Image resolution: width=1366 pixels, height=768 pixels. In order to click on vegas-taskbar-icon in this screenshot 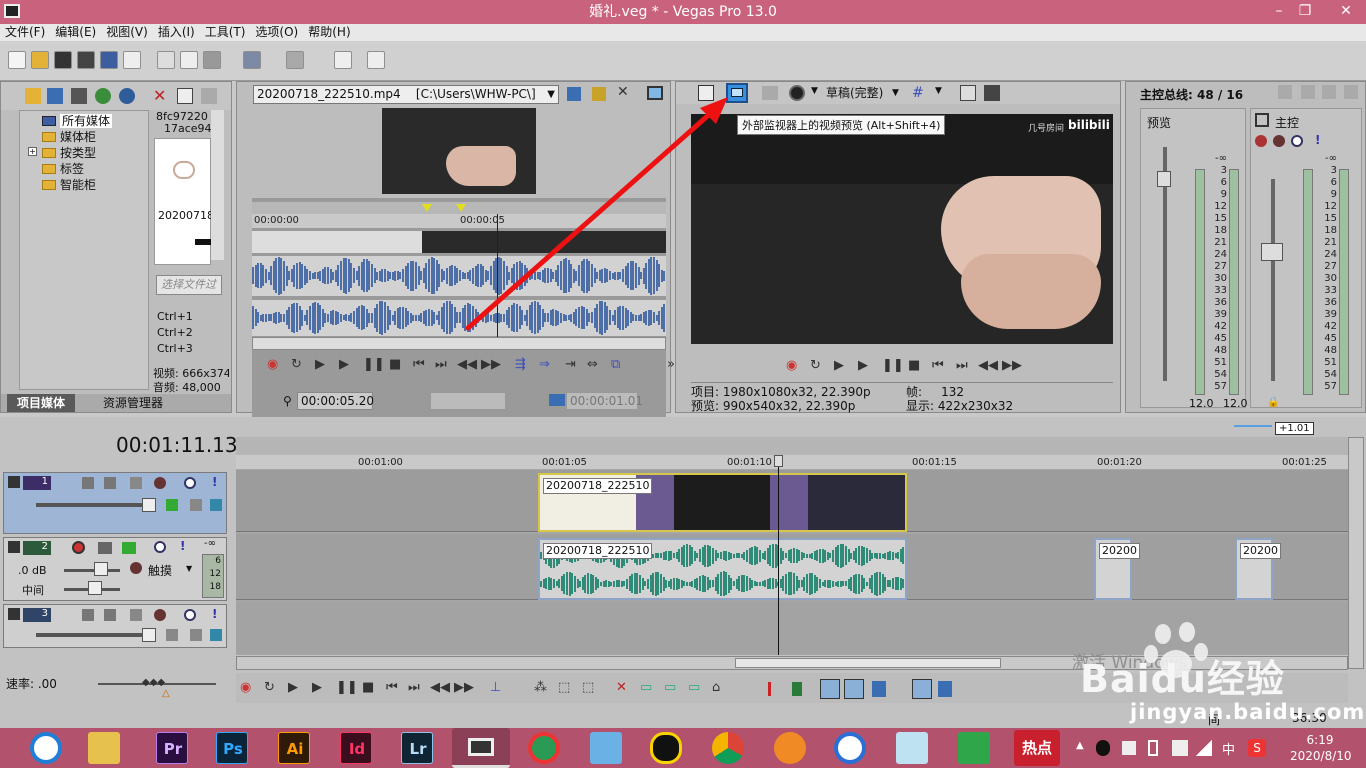, I will do `click(481, 748)`.